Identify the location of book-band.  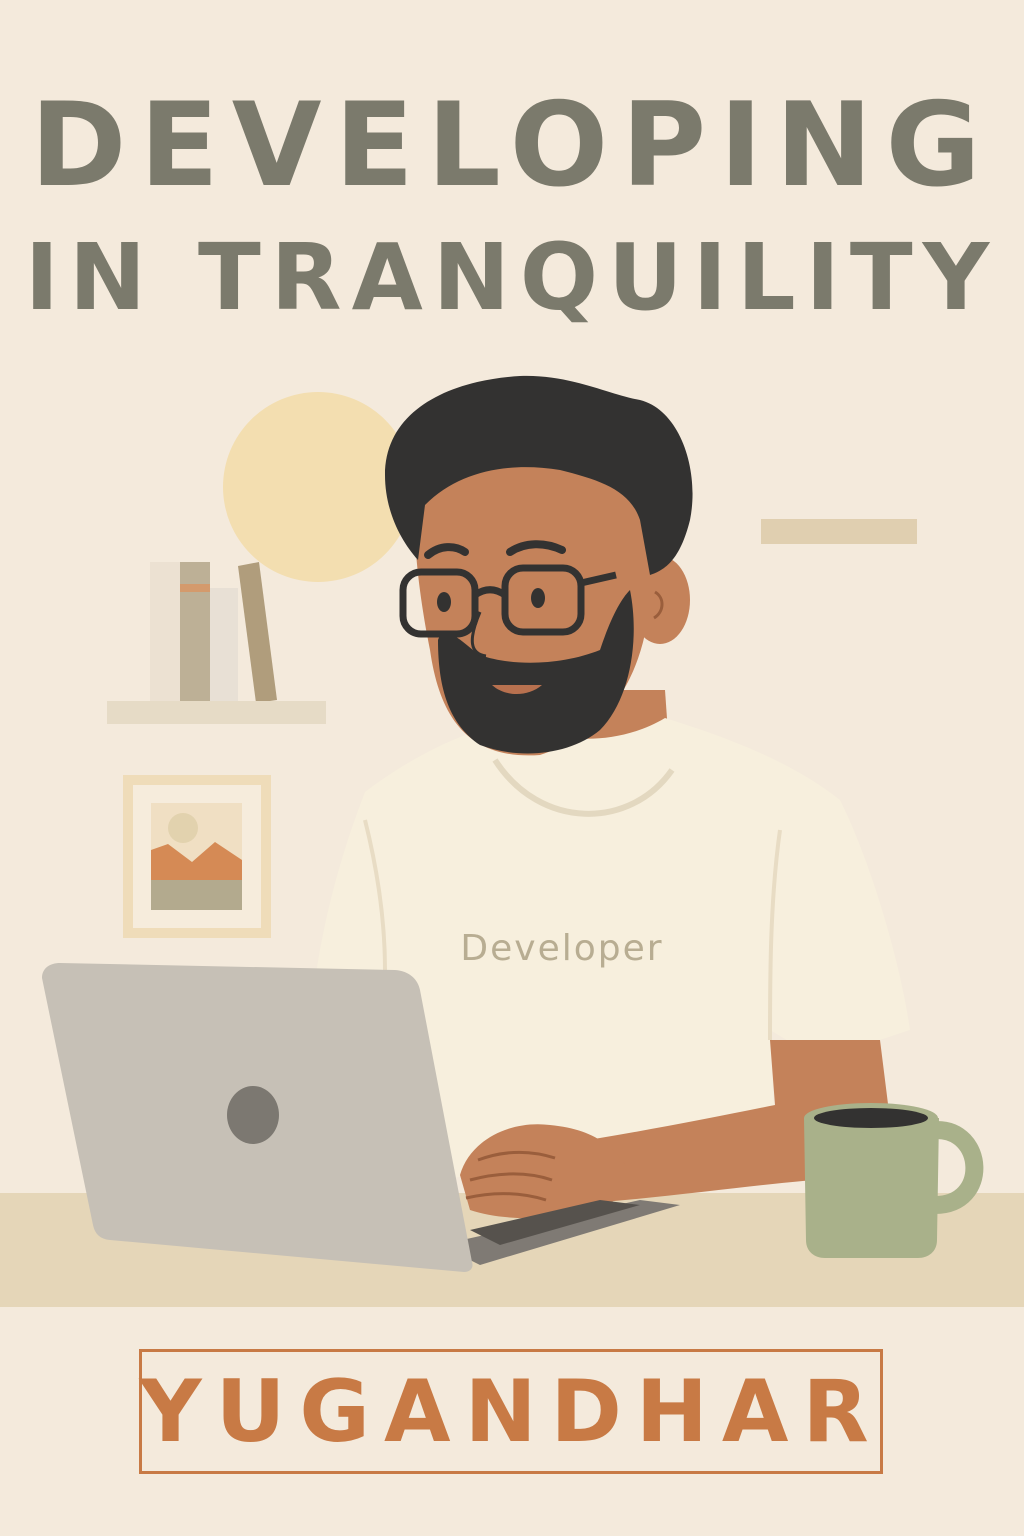
(195, 588).